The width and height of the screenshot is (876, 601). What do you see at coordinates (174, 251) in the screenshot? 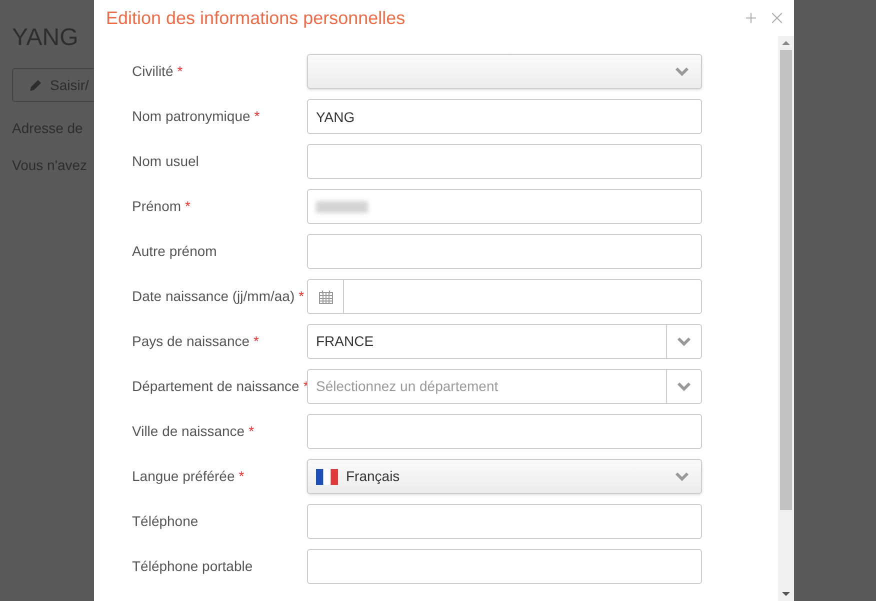
I see `field-label: Autre prénom` at bounding box center [174, 251].